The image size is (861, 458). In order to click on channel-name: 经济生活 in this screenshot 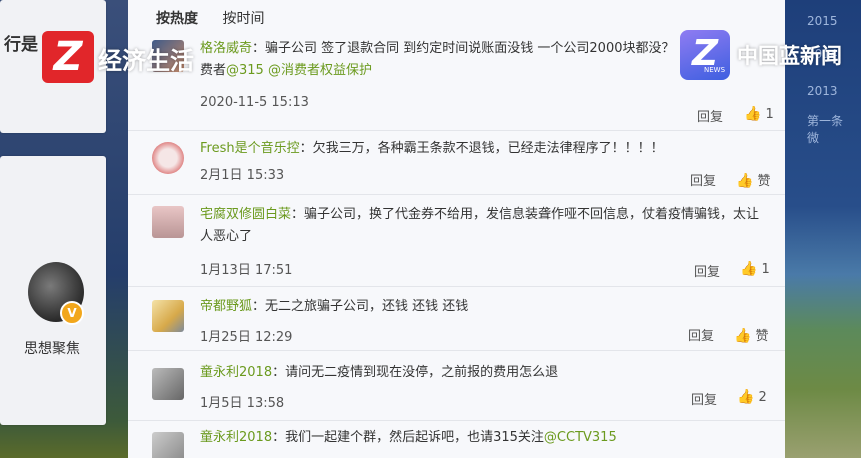, I will do `click(146, 61)`.